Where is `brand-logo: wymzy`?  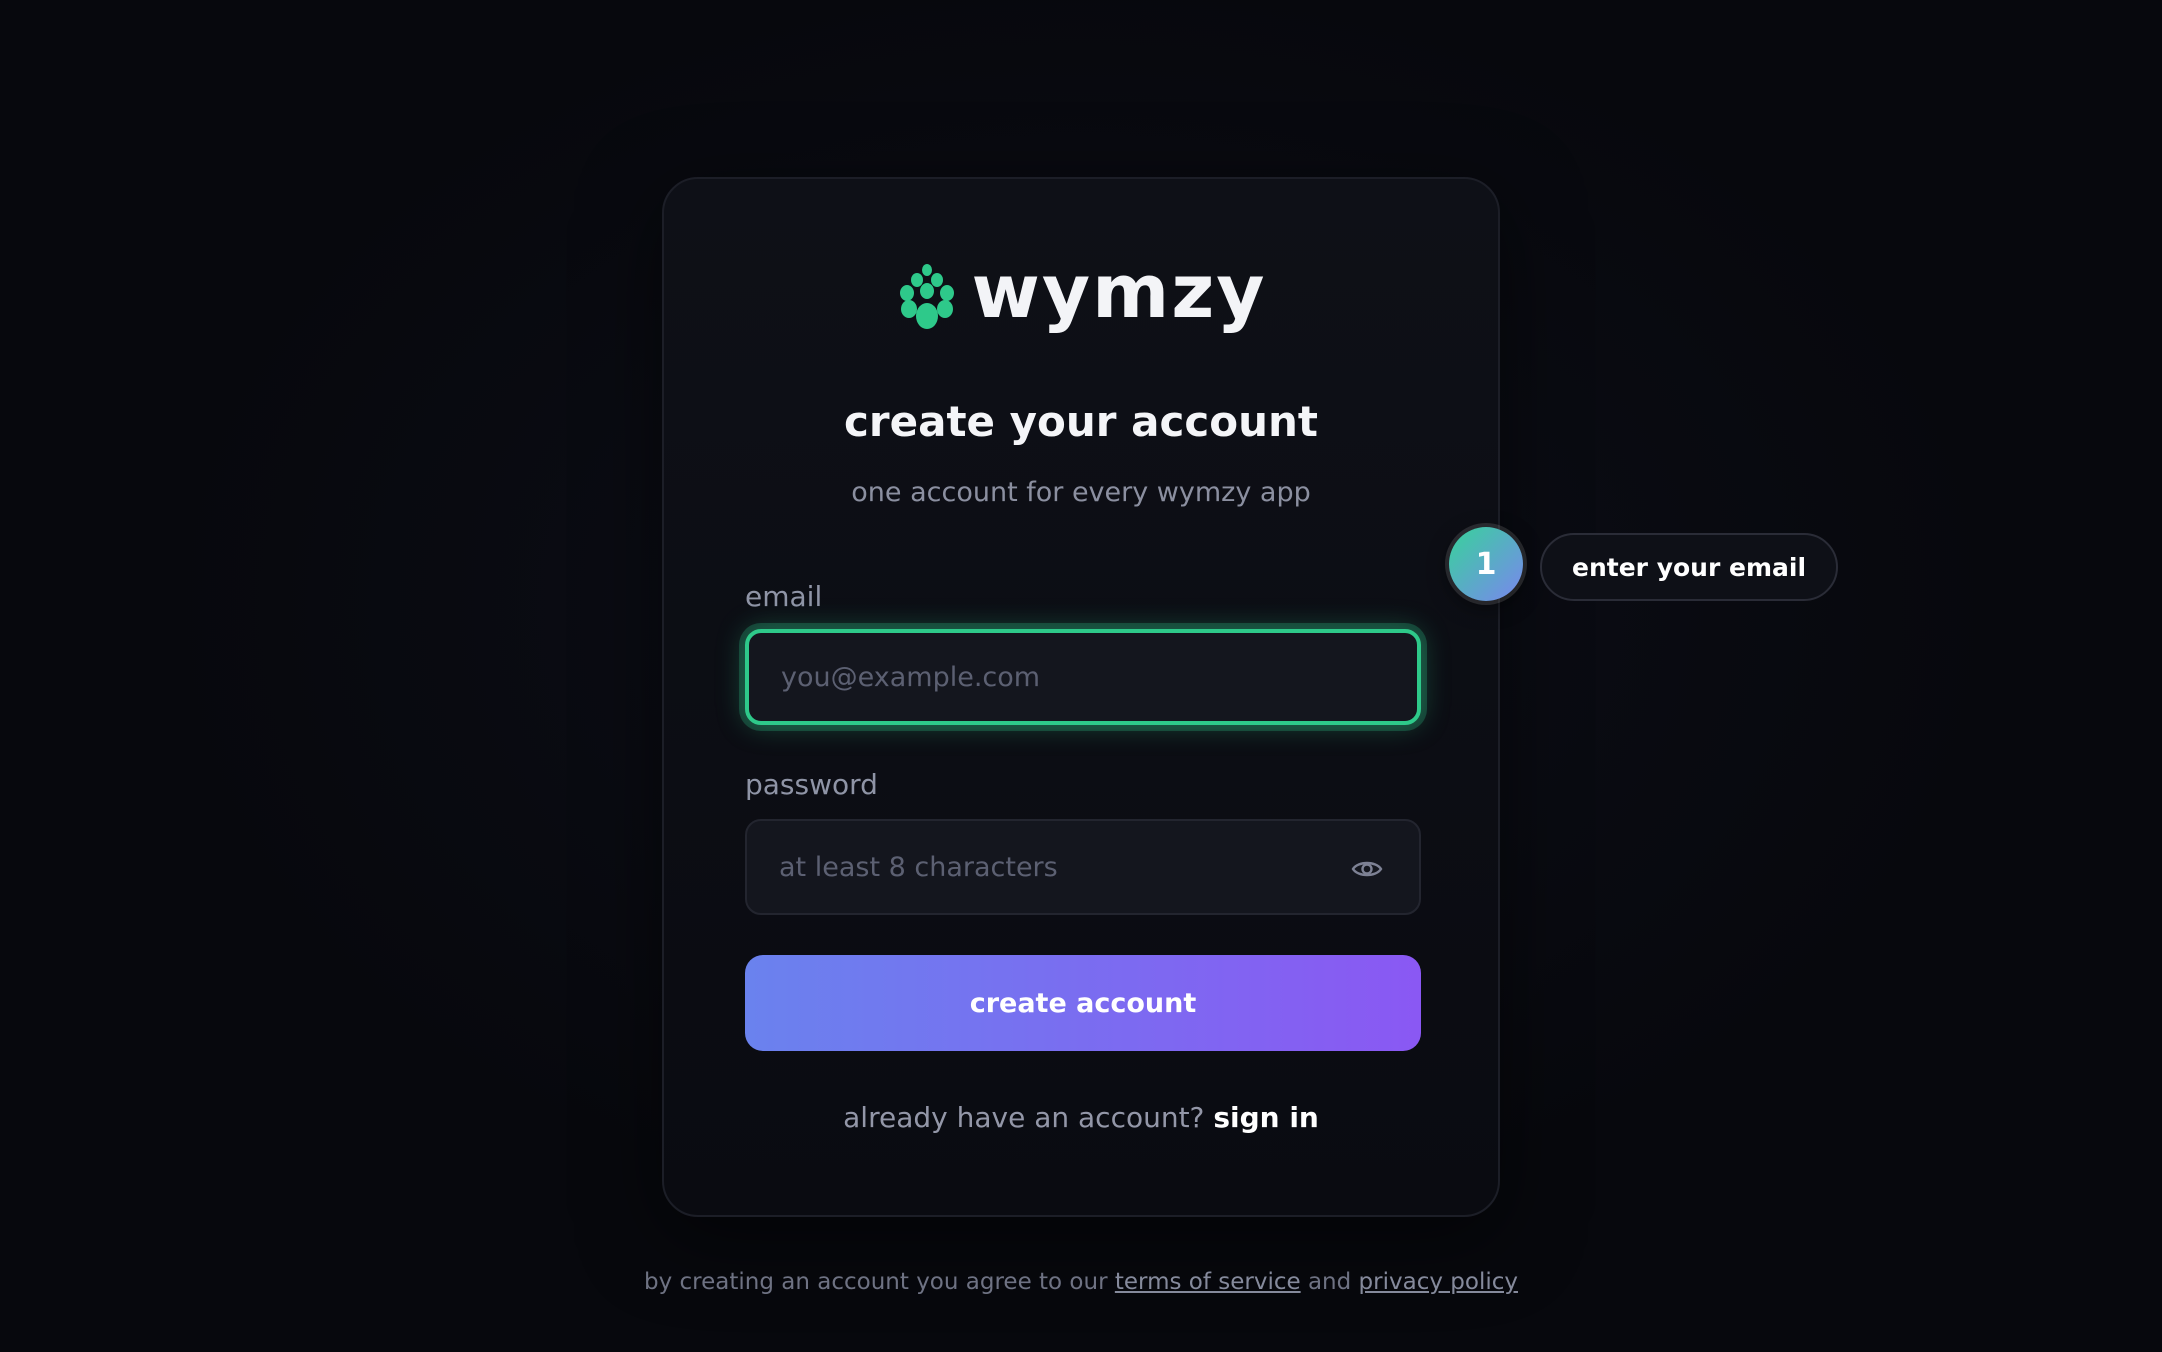 brand-logo: wymzy is located at coordinates (1081, 293).